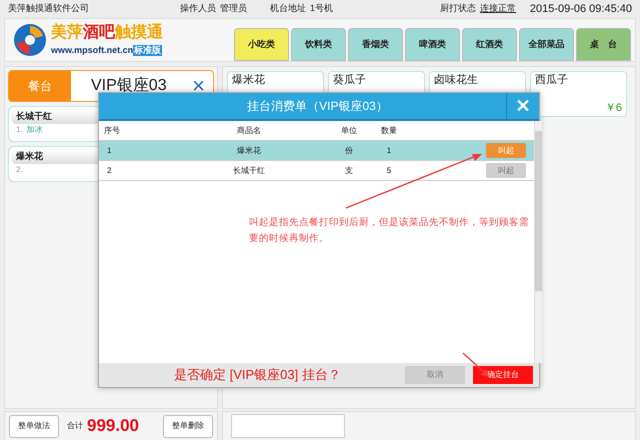 This screenshot has width=640, height=440. I want to click on table-cell-text: 长城干红, so click(249, 170).